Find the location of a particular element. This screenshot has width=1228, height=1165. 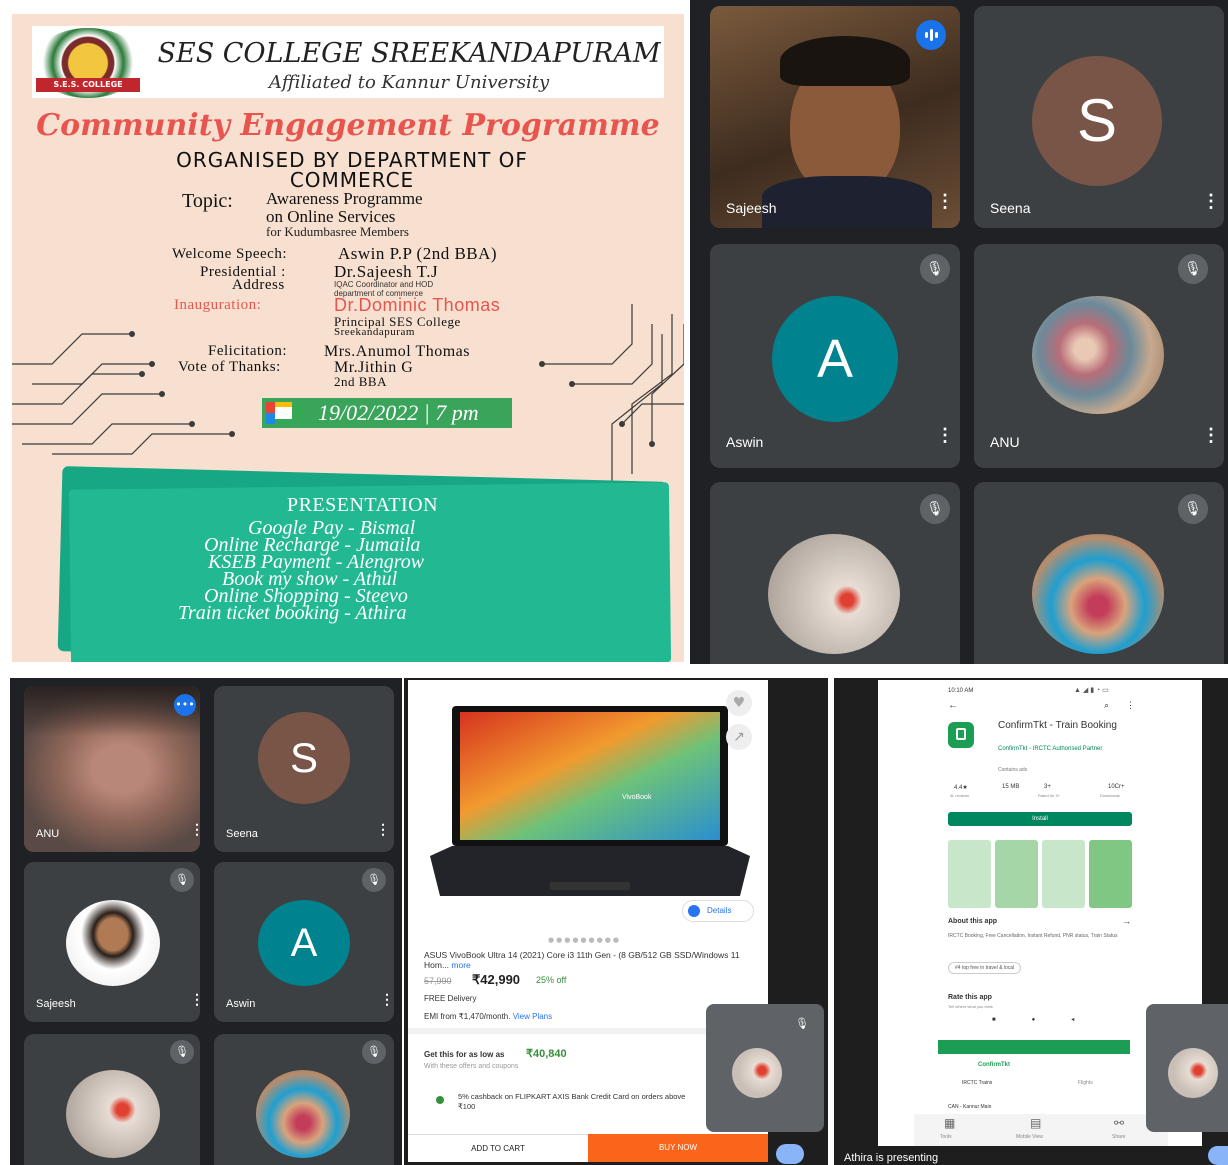

presidential-label-2: Address is located at coordinates (258, 285).